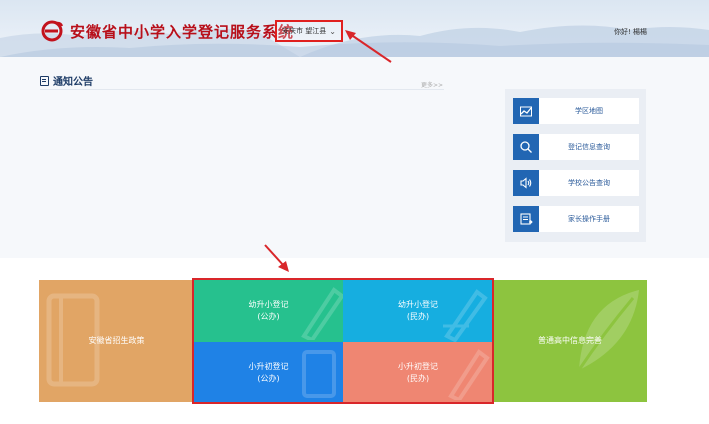 This screenshot has height=424, width=709. I want to click on notice-title-text: 通知公告, so click(73, 82).